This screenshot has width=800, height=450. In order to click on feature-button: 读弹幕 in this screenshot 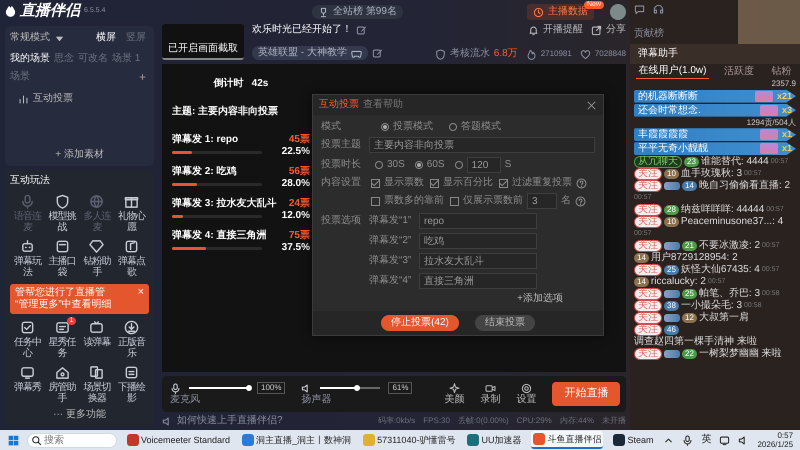, I will do `click(97, 339)`.